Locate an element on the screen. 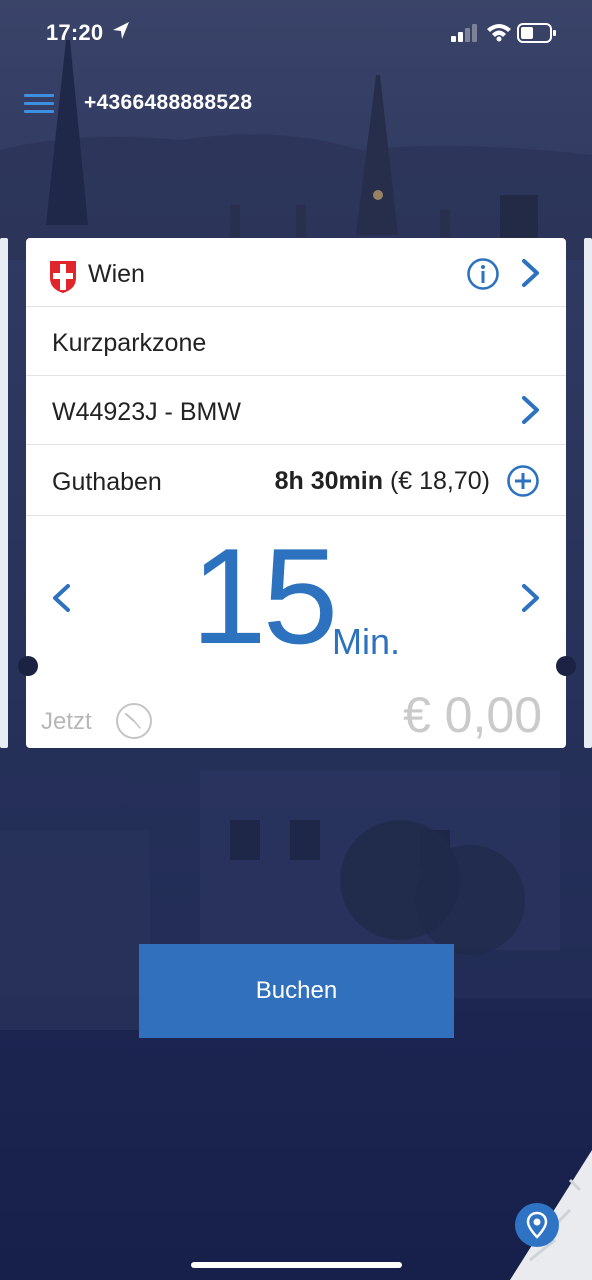  status-bar: 17:20 is located at coordinates (296, 33).